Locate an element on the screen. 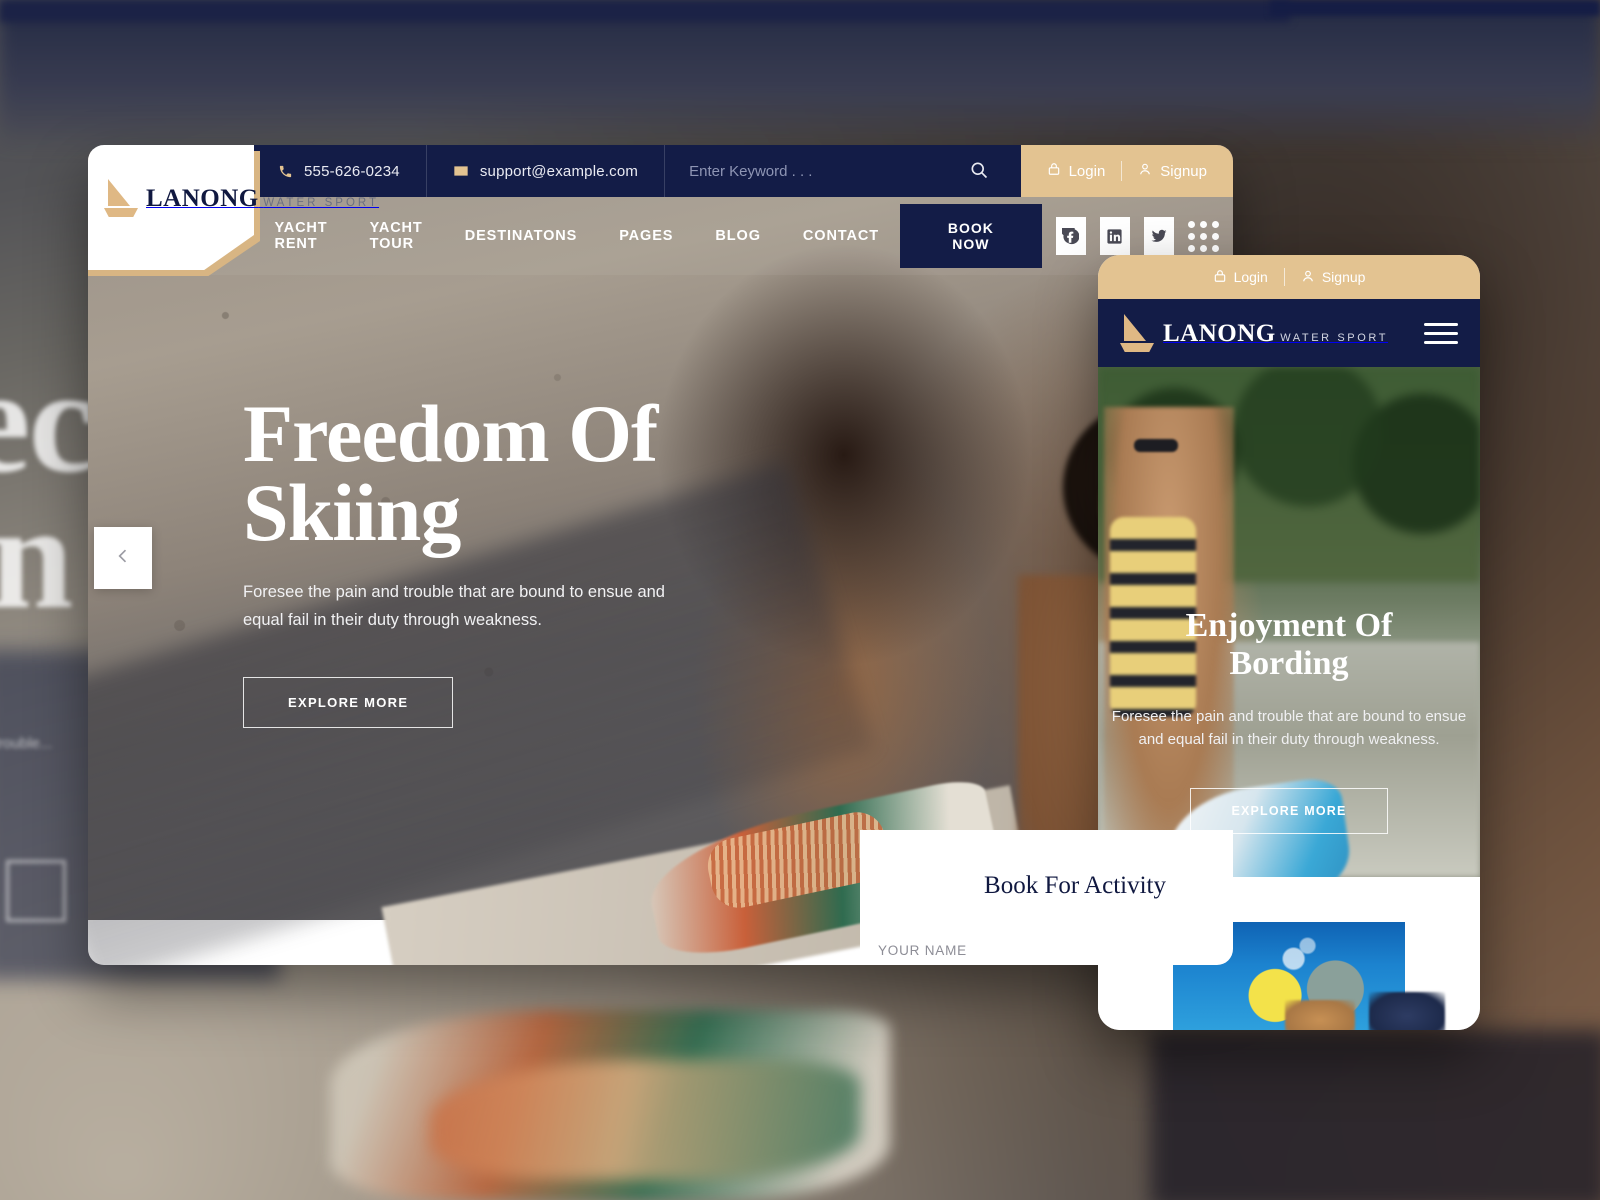  login-label: Login is located at coordinates (1087, 171).